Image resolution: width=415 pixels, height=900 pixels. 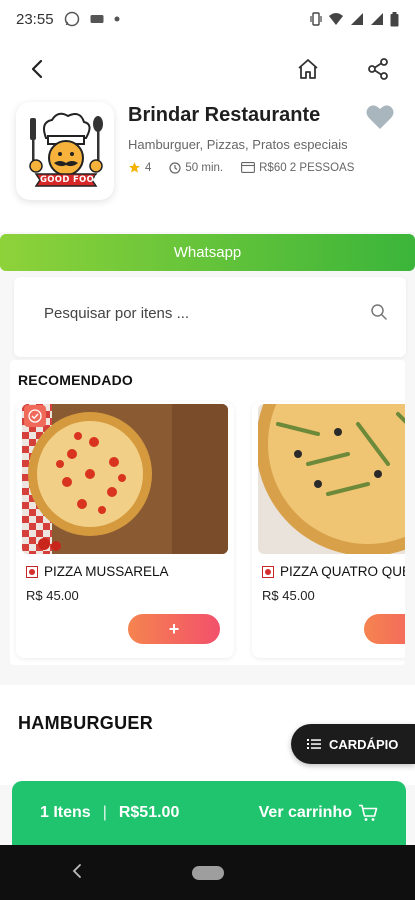 What do you see at coordinates (148, 167) in the screenshot?
I see `rating-value: 4` at bounding box center [148, 167].